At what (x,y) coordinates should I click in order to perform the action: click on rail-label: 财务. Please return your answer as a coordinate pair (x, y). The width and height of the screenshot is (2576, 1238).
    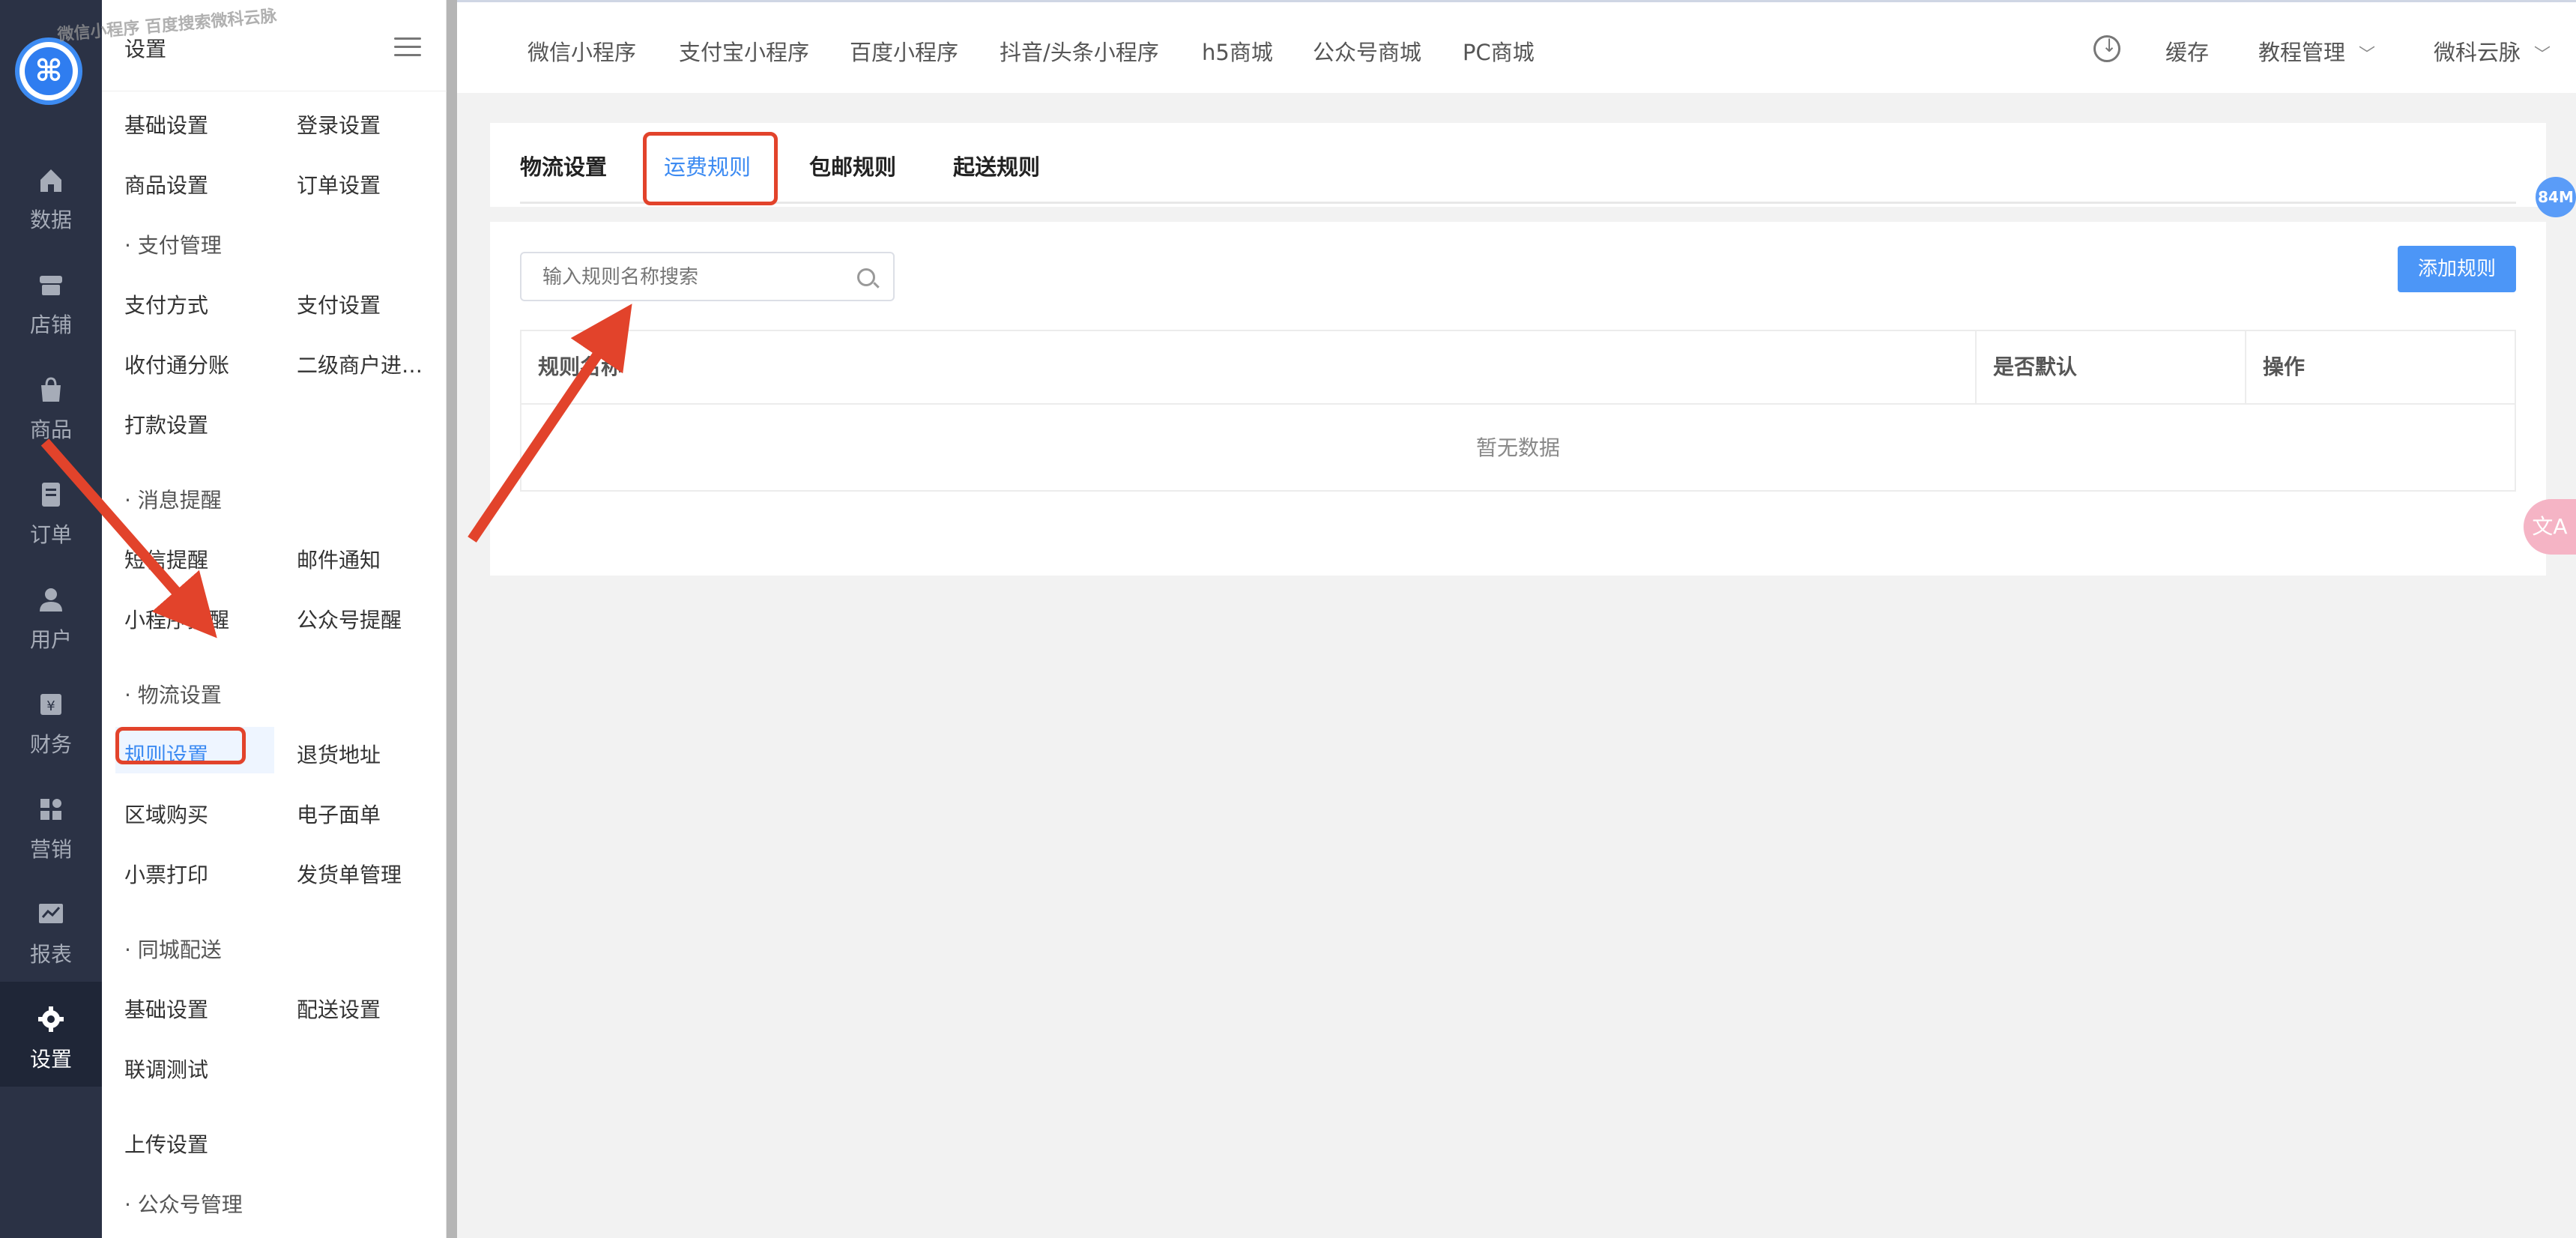
    Looking at the image, I should click on (50, 744).